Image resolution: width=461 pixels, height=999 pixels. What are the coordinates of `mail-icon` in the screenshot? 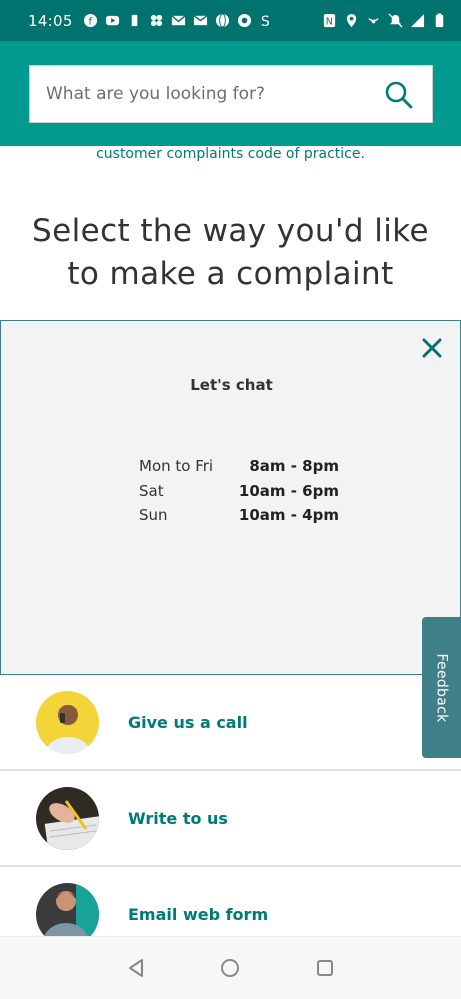 It's located at (200, 20).